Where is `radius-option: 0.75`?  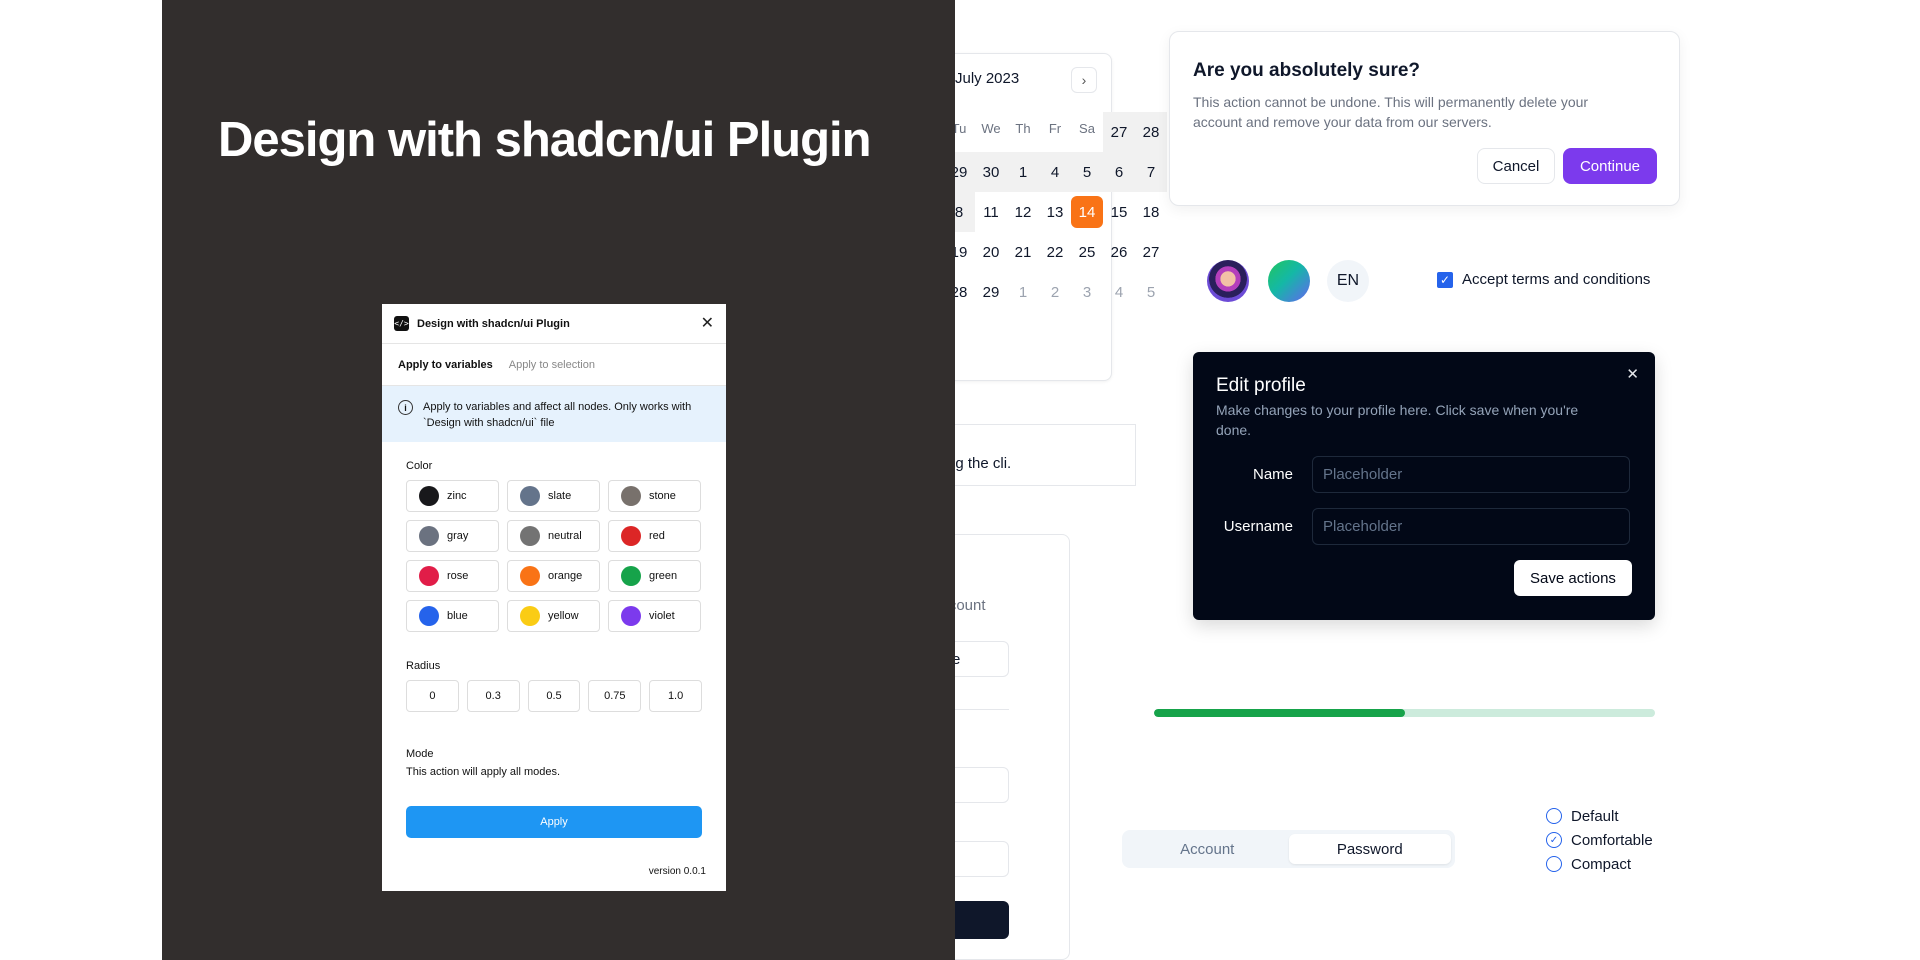
radius-option: 0.75 is located at coordinates (615, 696).